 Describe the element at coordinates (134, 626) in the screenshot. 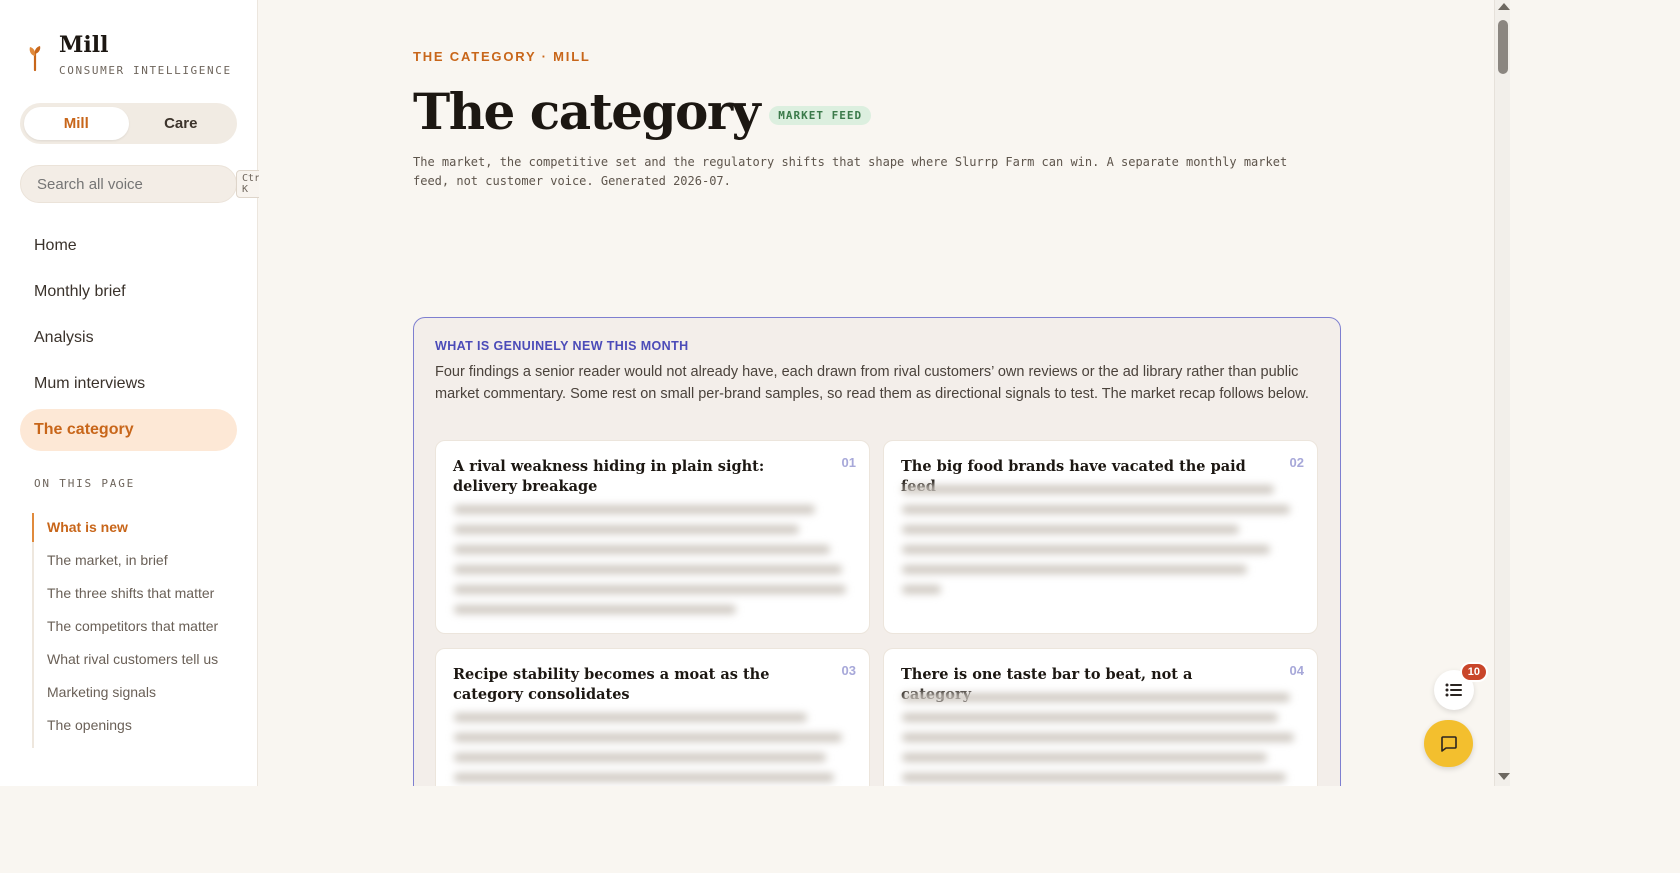

I see `toc-item-competitors: The competitors that matter` at that location.